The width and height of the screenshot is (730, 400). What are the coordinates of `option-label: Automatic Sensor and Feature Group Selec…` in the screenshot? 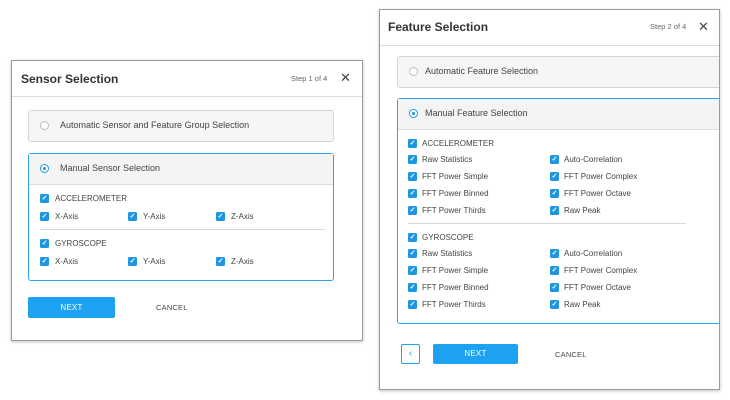 It's located at (155, 125).